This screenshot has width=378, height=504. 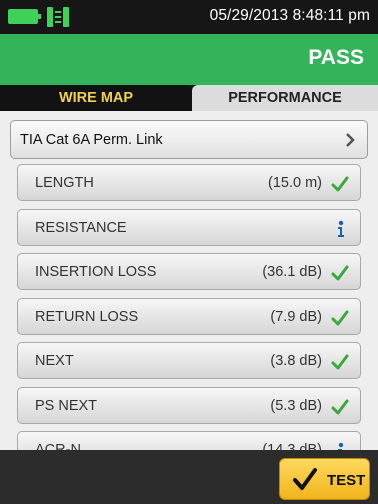 What do you see at coordinates (189, 59) in the screenshot?
I see `result-banner: PASS` at bounding box center [189, 59].